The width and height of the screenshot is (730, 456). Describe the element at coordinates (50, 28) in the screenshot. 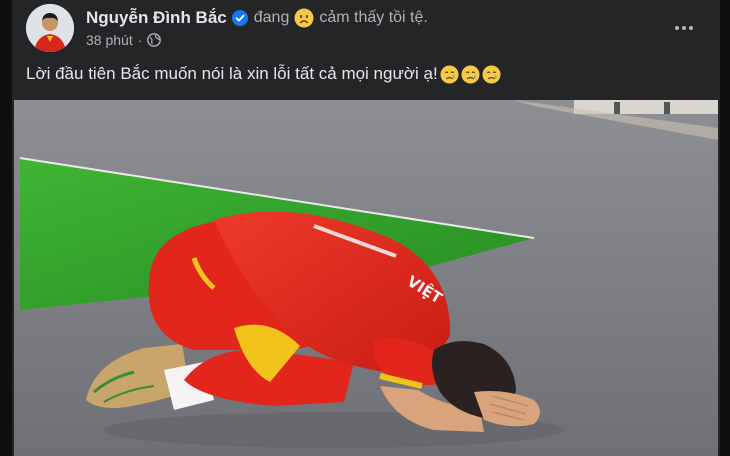

I see `avatar` at that location.